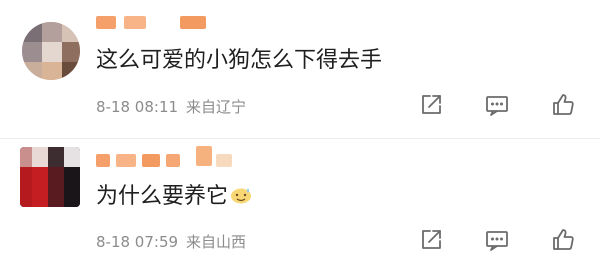 This screenshot has width=600, height=262. I want to click on comment-time: 8-18 07:59, so click(137, 242).